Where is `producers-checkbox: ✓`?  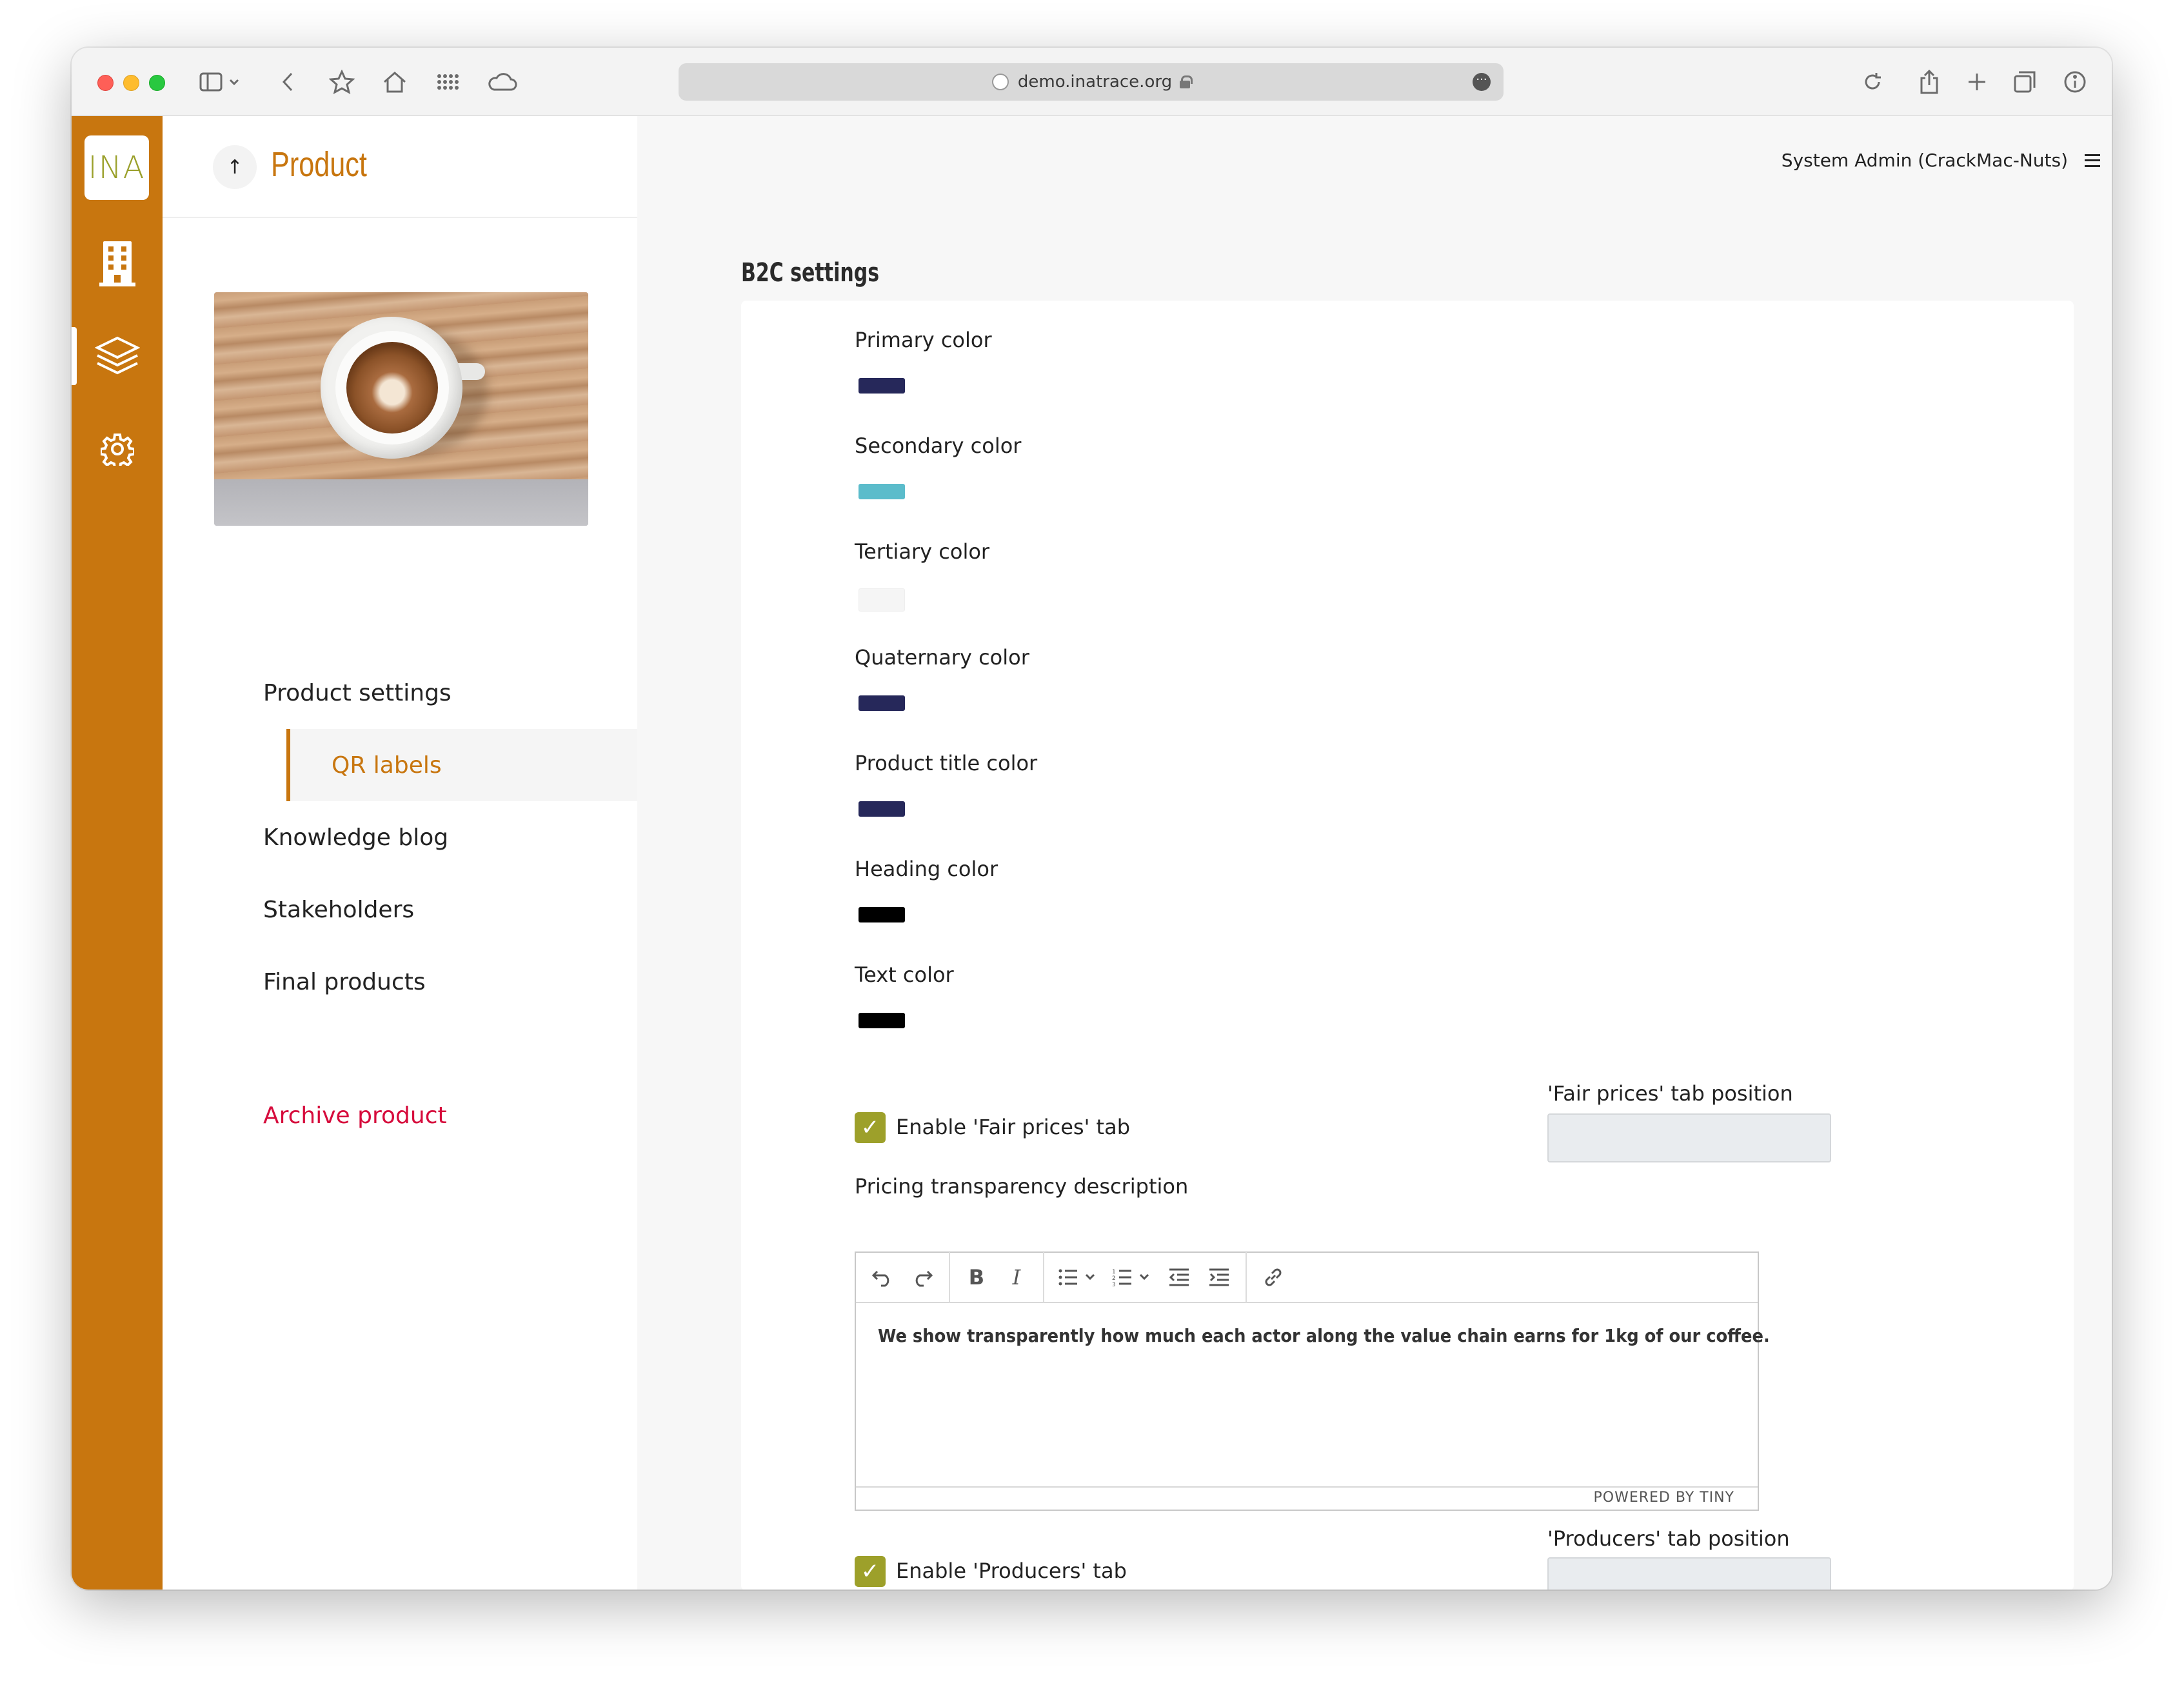
producers-checkbox: ✓ is located at coordinates (870, 1571).